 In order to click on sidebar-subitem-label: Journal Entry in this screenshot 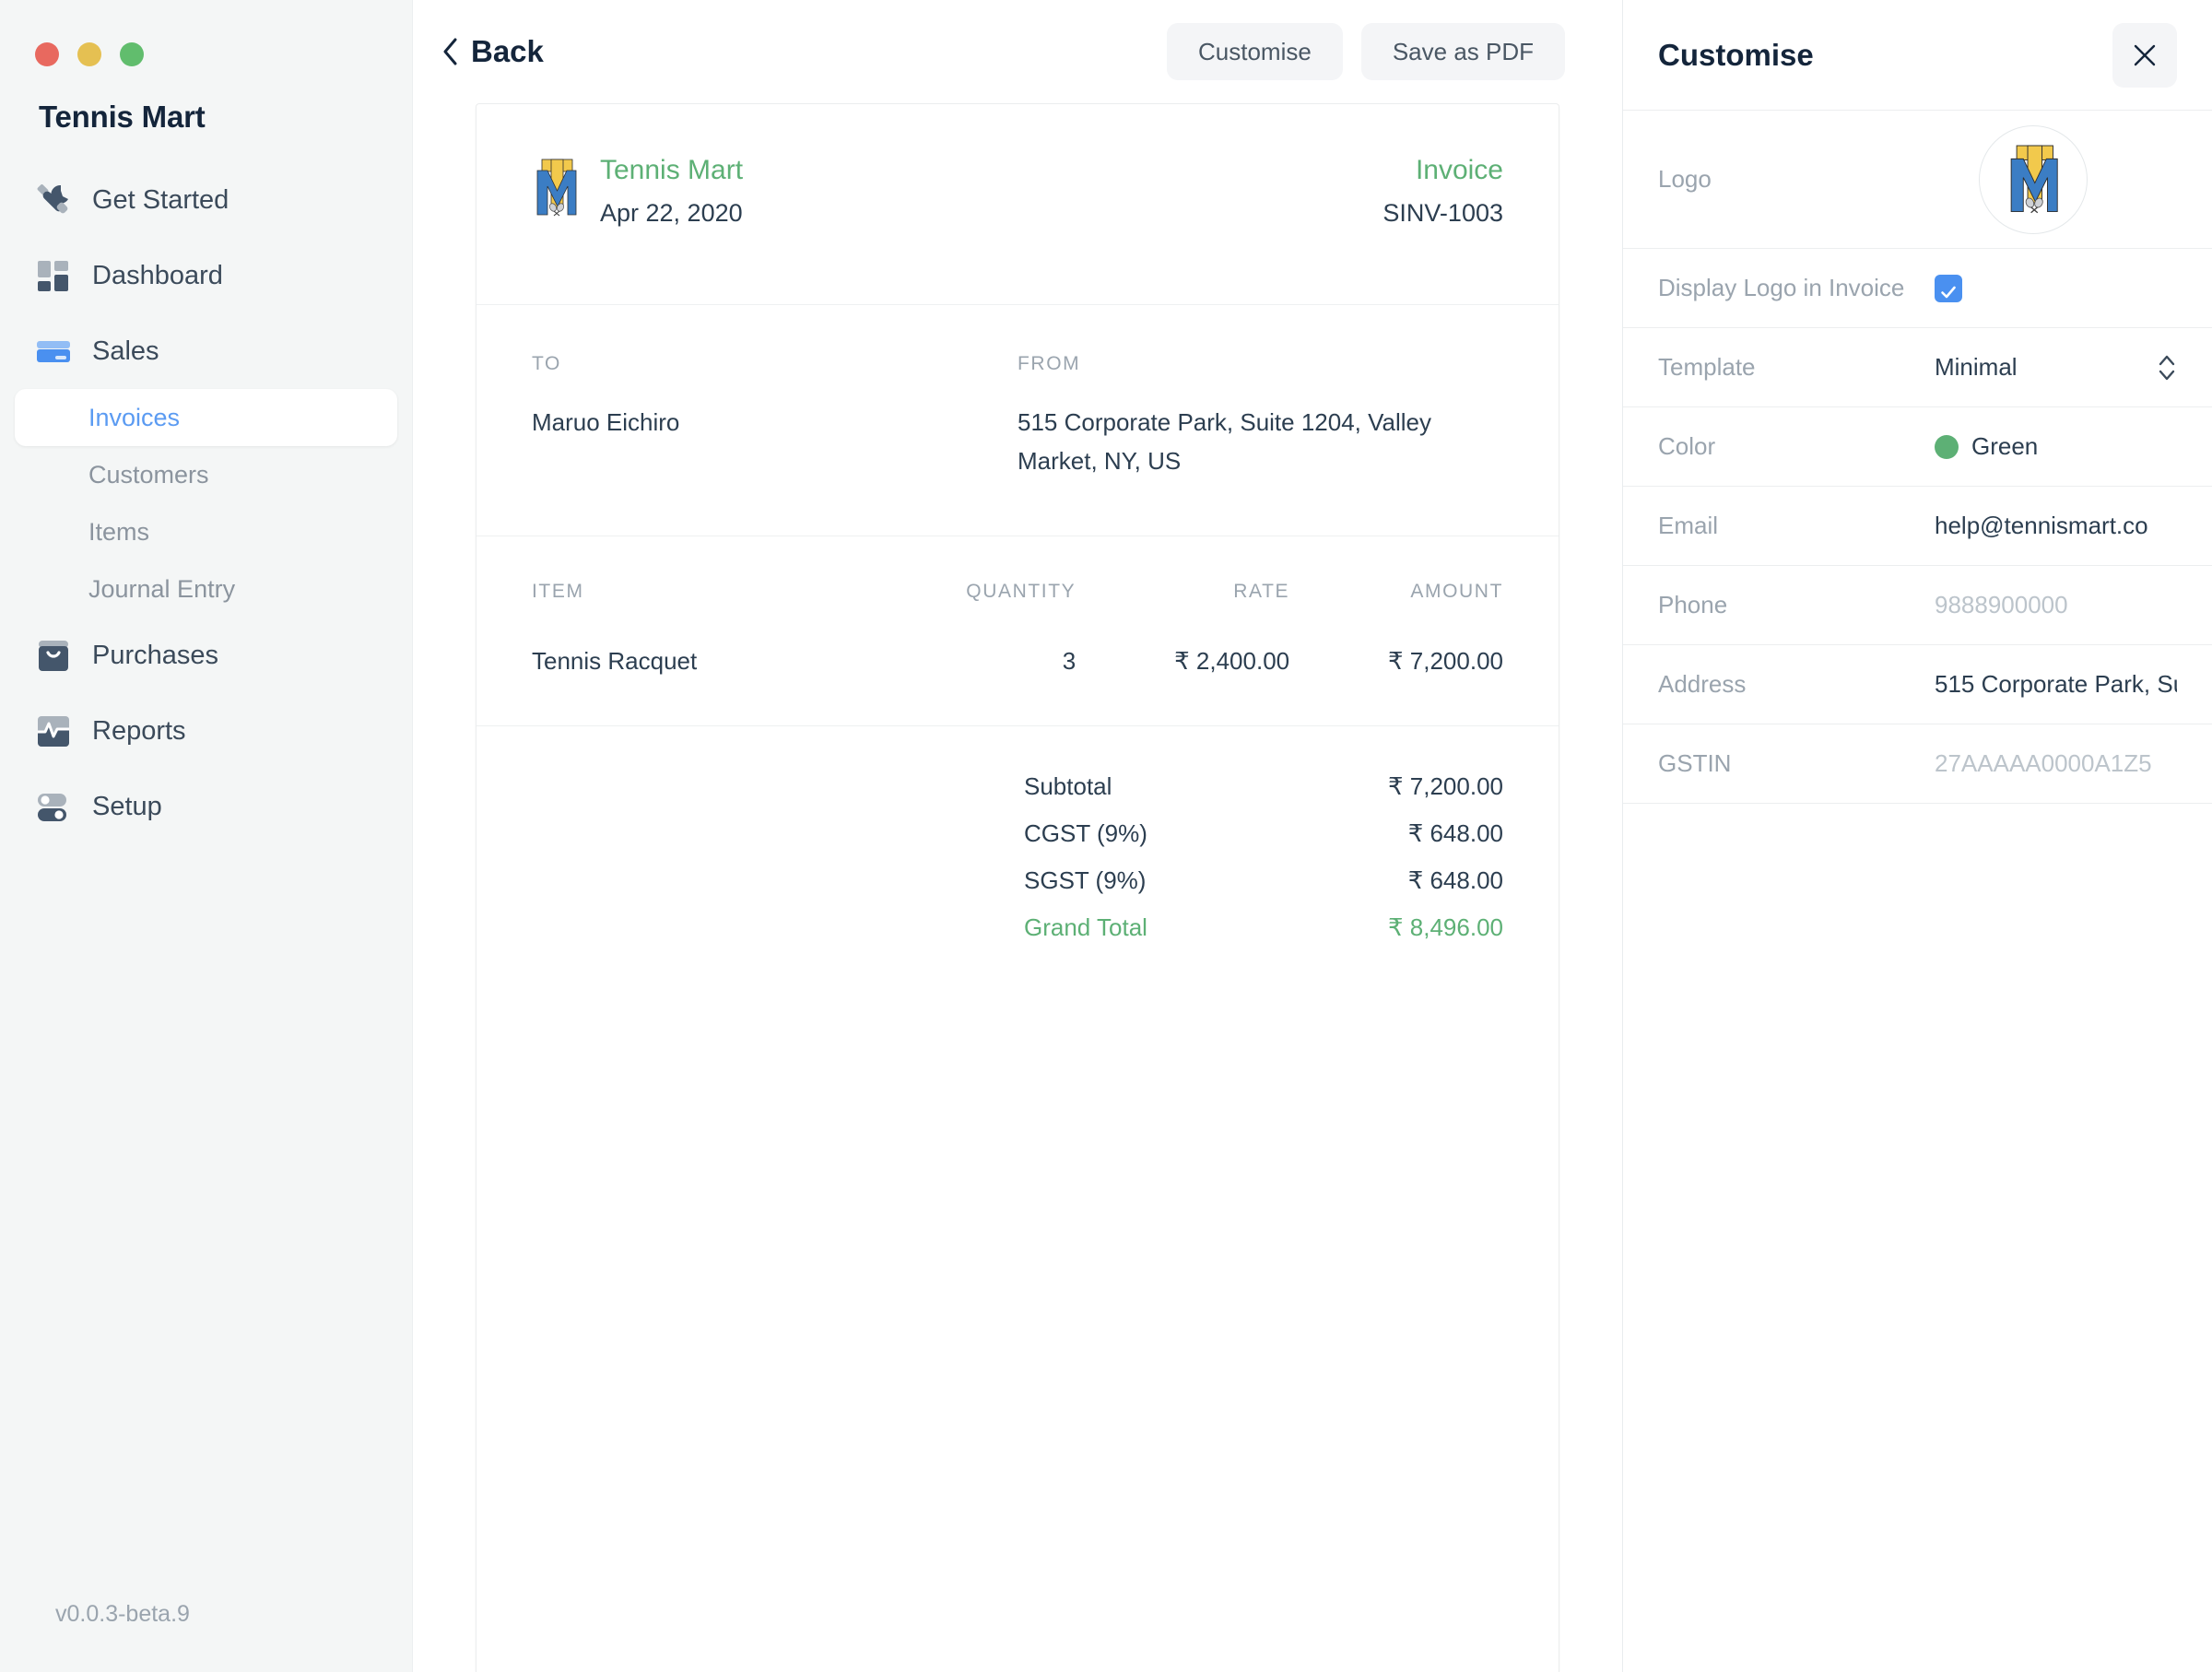, I will do `click(162, 588)`.